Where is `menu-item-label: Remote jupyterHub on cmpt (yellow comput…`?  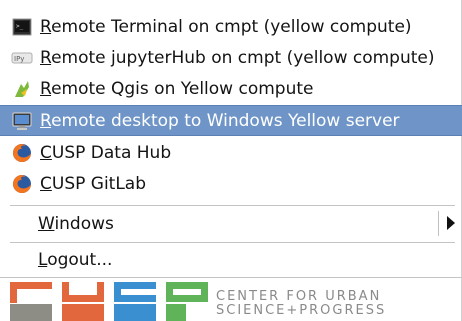
menu-item-label: Remote jupyterHub on cmpt (yellow comput… is located at coordinates (237, 57).